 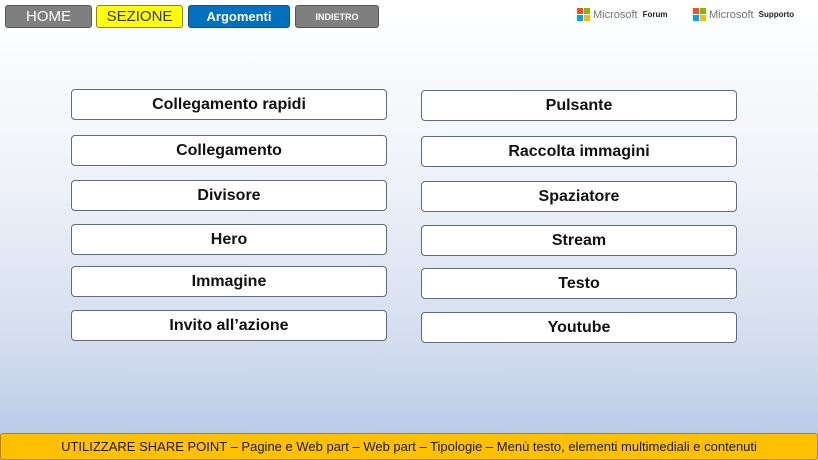 I want to click on topic-stream: Stream, so click(x=579, y=240).